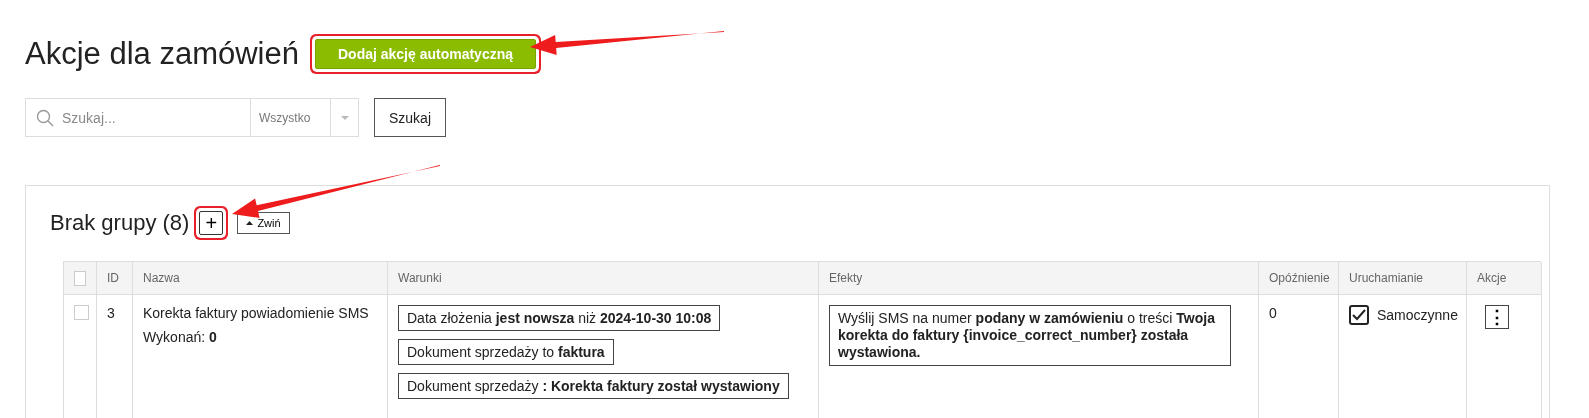  What do you see at coordinates (1417, 315) in the screenshot?
I see `trigger-label: Samoczynne` at bounding box center [1417, 315].